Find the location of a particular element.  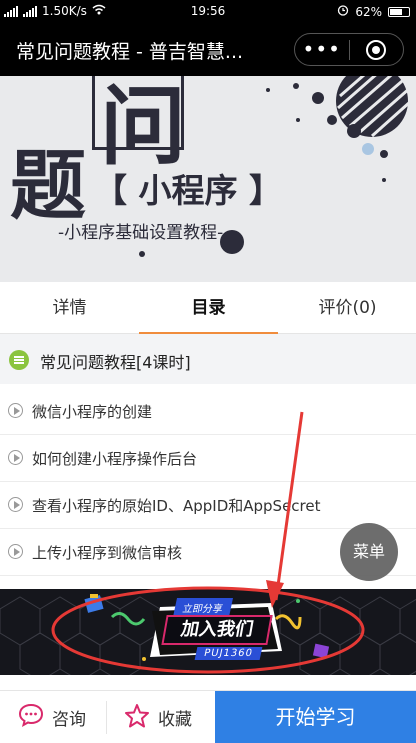

mini-program-capsule: ••• is located at coordinates (349, 49).